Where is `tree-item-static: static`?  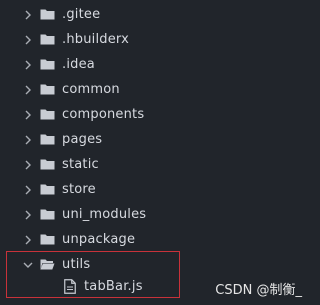
tree-item-static: static is located at coordinates (154, 164).